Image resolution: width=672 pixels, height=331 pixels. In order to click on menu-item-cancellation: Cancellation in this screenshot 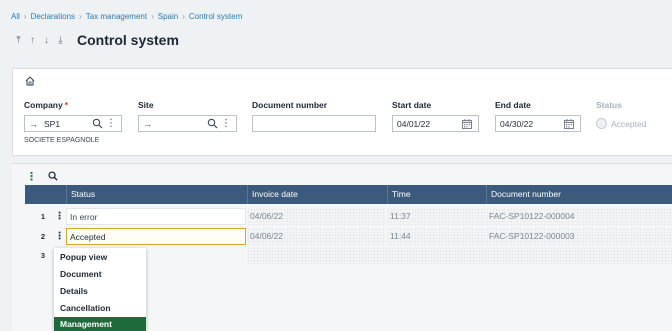, I will do `click(100, 308)`.